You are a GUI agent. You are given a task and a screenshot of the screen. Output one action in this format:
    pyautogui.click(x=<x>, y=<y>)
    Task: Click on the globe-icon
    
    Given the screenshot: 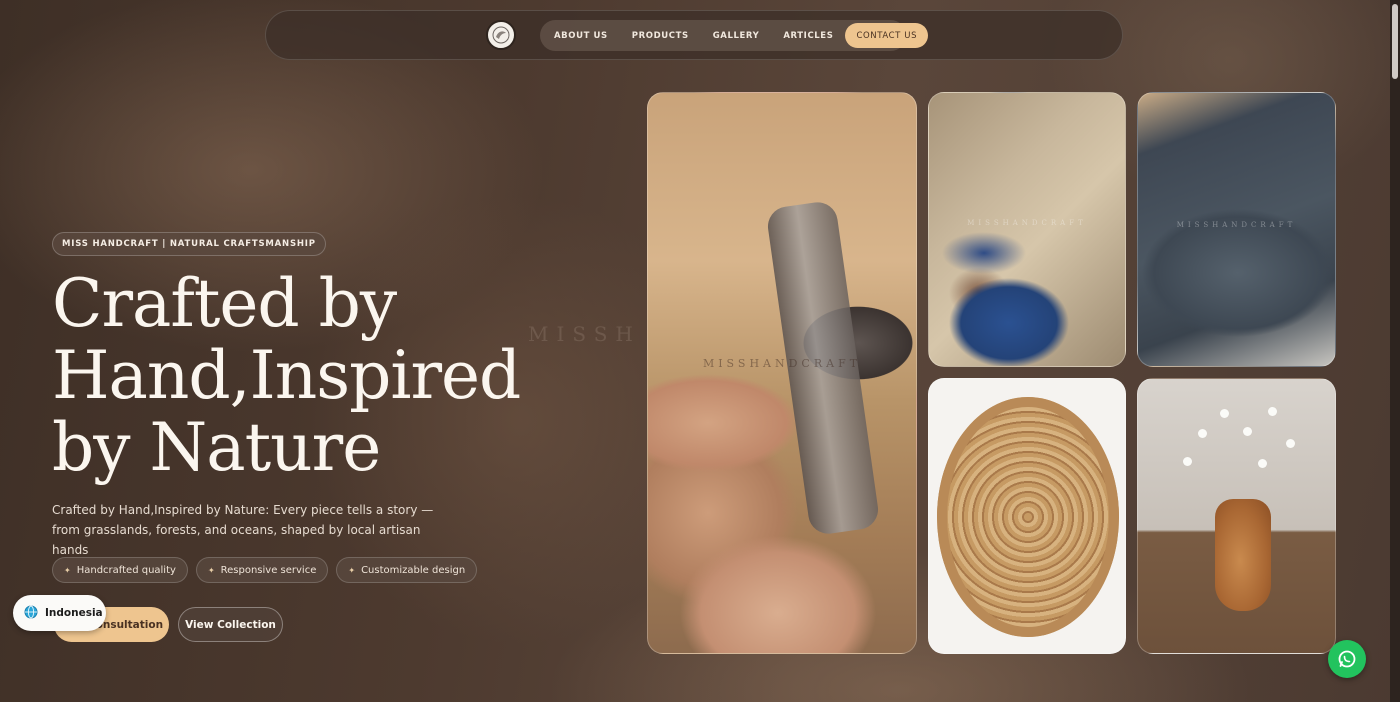 What is the action you would take?
    pyautogui.click(x=31, y=613)
    